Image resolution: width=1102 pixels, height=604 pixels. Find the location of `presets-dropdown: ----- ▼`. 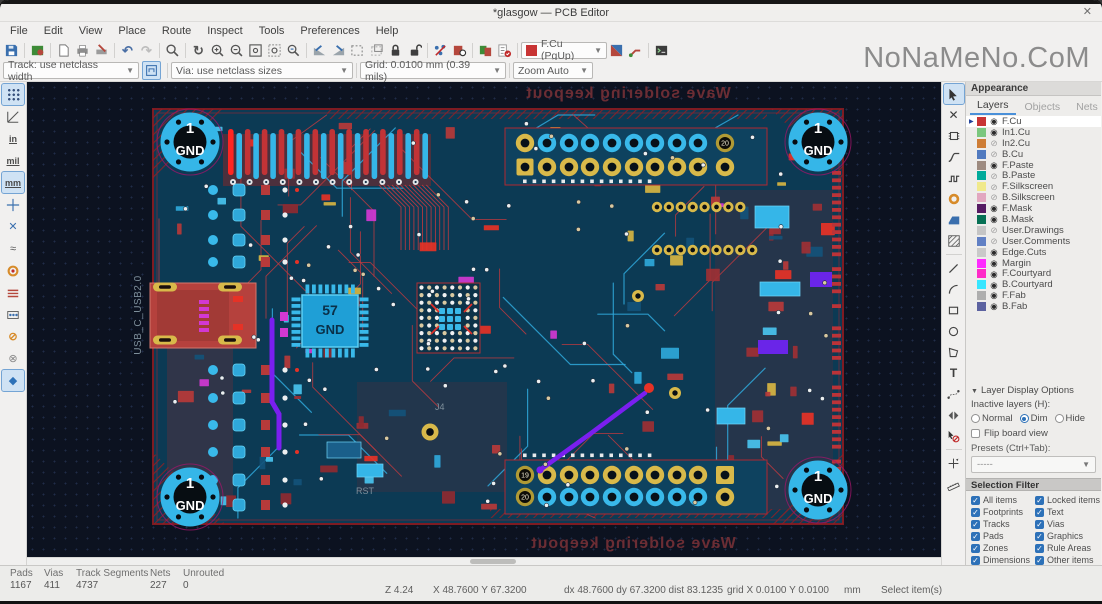

presets-dropdown: ----- ▼ is located at coordinates (1033, 464).